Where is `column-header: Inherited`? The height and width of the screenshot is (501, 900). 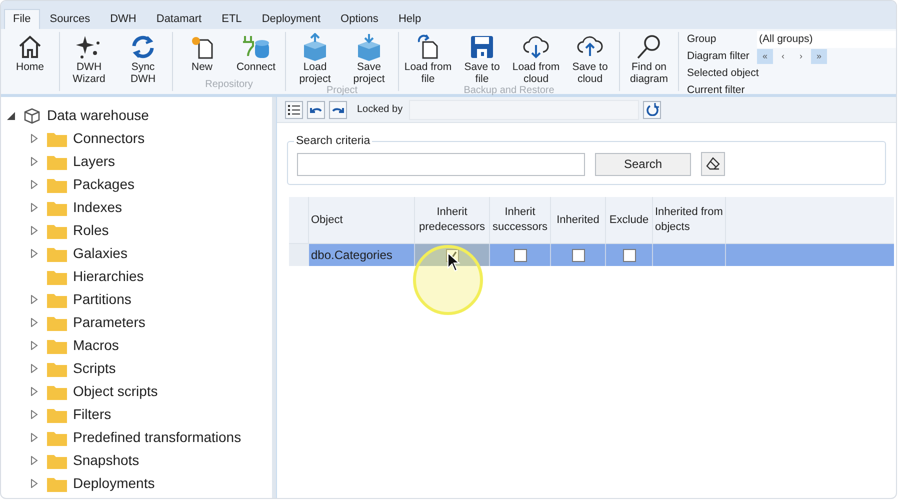 column-header: Inherited is located at coordinates (578, 220).